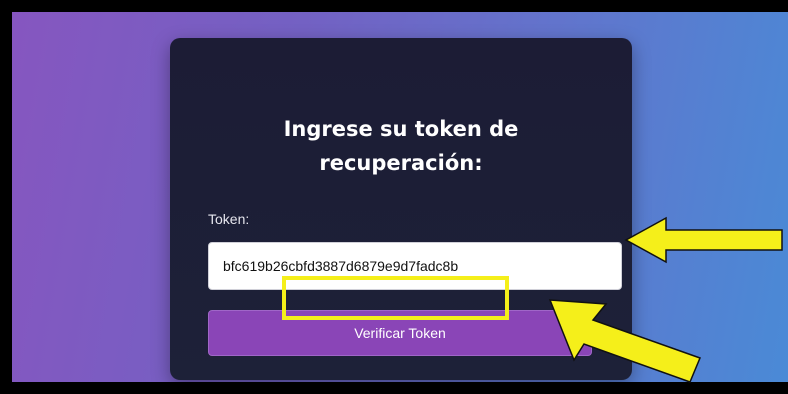 Image resolution: width=788 pixels, height=394 pixels. Describe the element at coordinates (400, 333) in the screenshot. I see `verify-token-button: Verificar Token` at that location.